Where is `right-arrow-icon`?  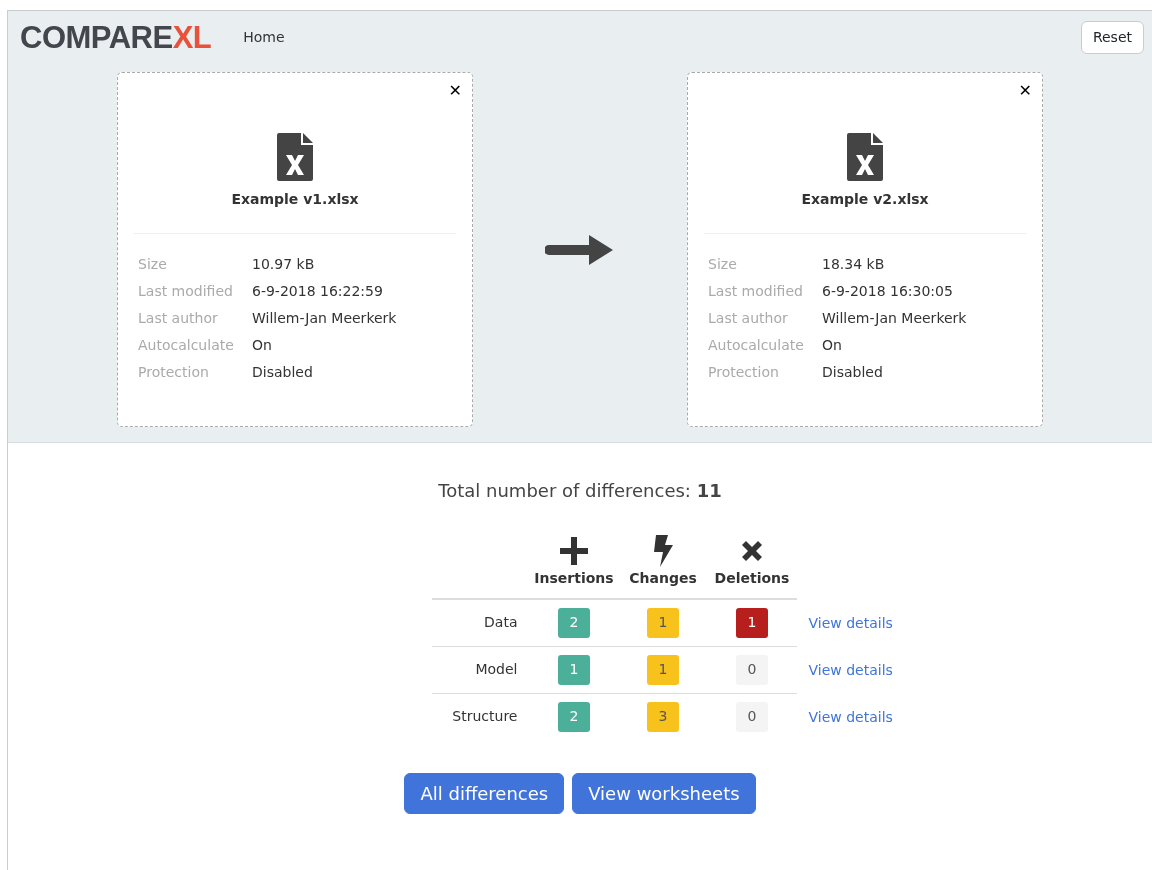 right-arrow-icon is located at coordinates (580, 249).